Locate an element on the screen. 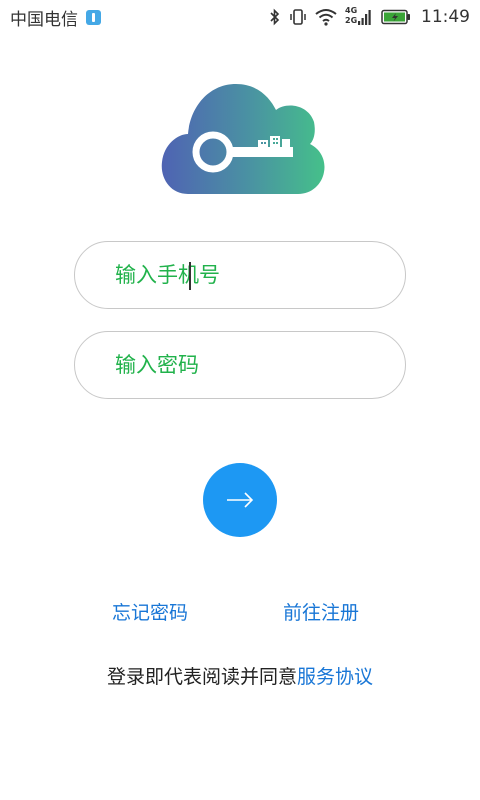 This screenshot has height=800, width=480. agreement-prefix: 登录即代表阅读并同意 is located at coordinates (201, 677).